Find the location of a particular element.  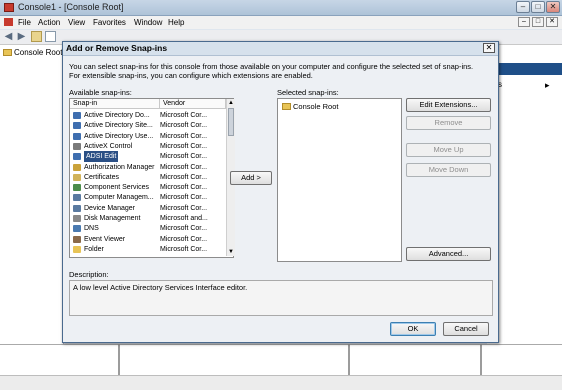

back-icon: ◀ is located at coordinates (8, 36).